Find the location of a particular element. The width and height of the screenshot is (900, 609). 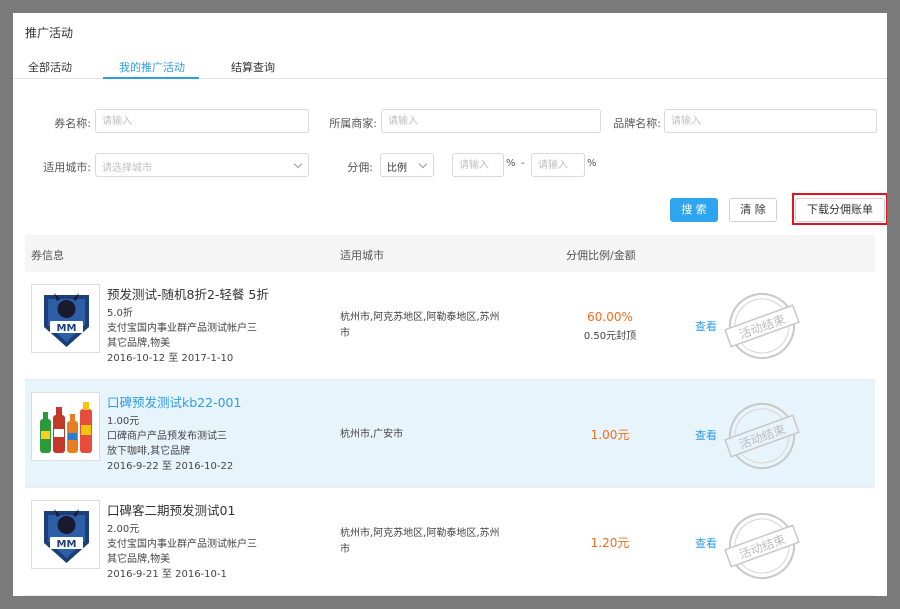

commission-rate: 1.20元 is located at coordinates (610, 542).